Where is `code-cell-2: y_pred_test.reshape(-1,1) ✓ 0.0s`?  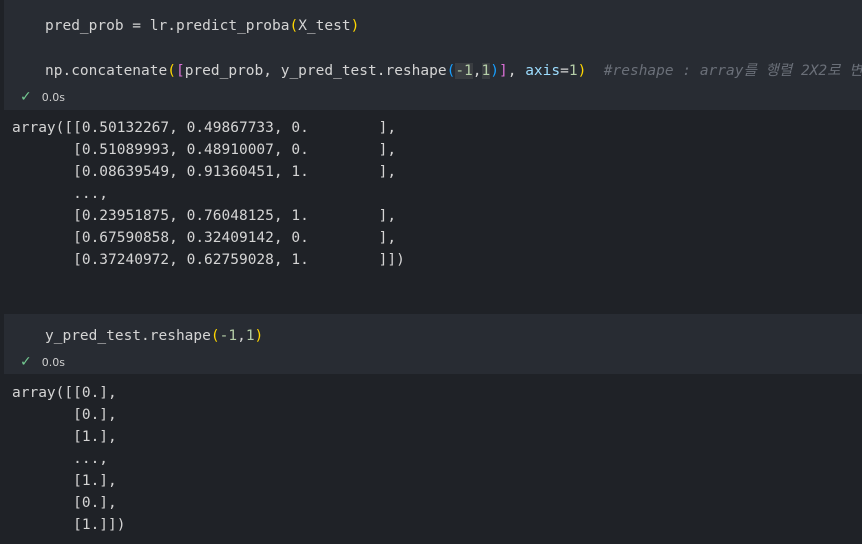
code-cell-2: y_pred_test.reshape(-1,1) ✓ 0.0s is located at coordinates (433, 344).